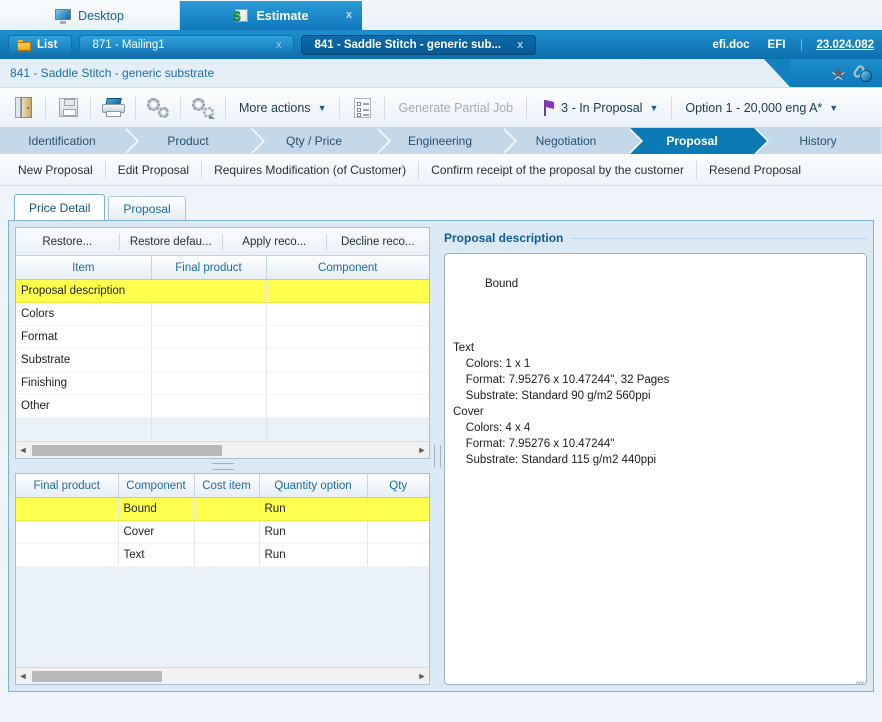 The height and width of the screenshot is (722, 882). Describe the element at coordinates (187, 45) in the screenshot. I see `document-tab-mailing1: 871 - Mailing1 x` at that location.